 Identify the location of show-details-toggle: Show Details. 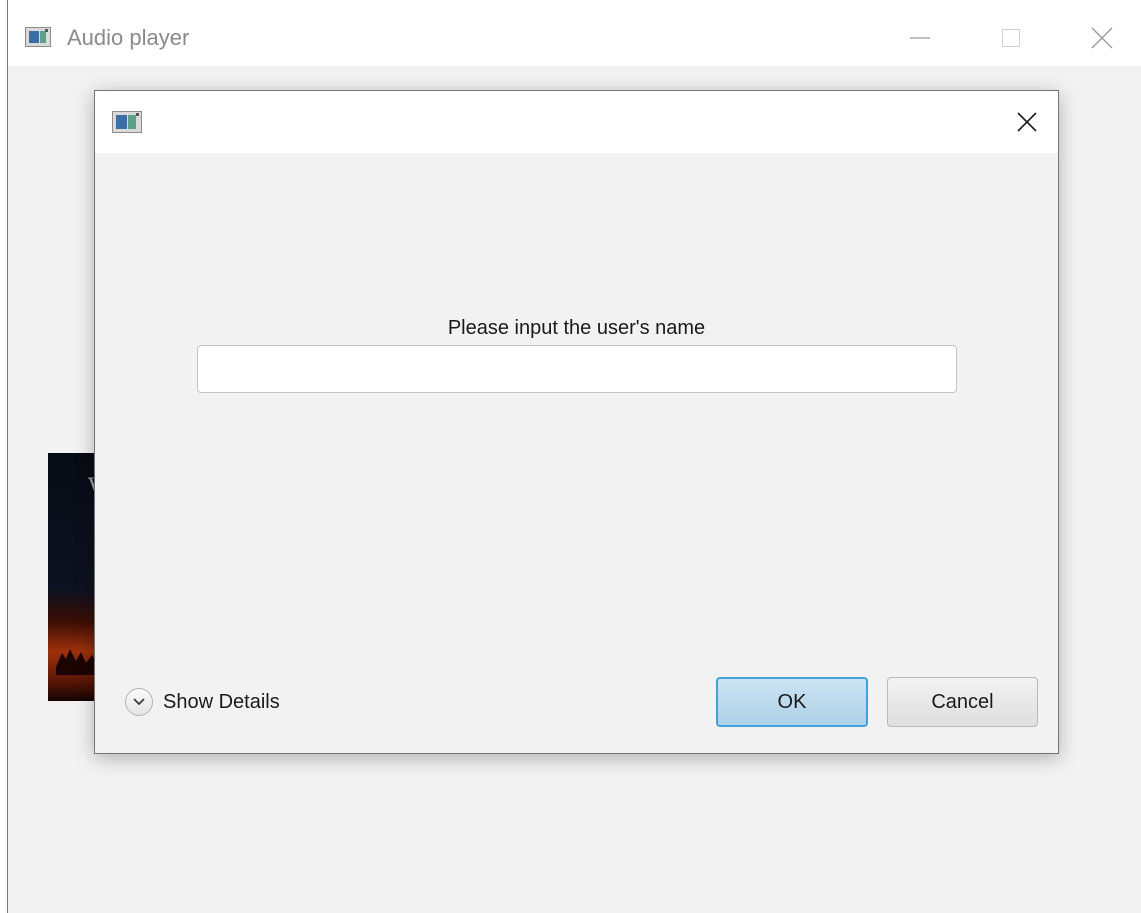
(202, 702).